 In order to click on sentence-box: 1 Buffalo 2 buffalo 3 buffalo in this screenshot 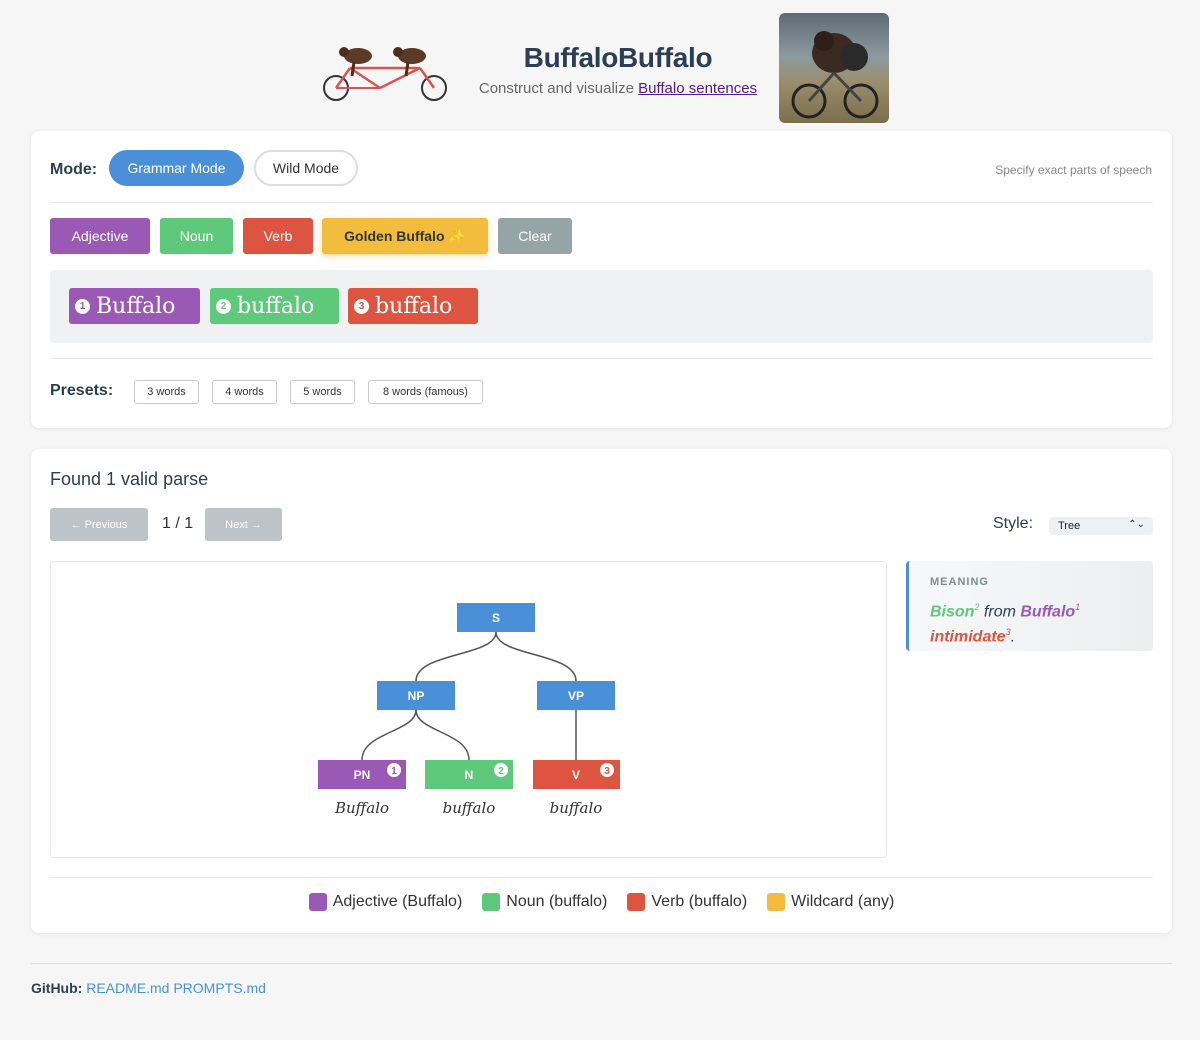, I will do `click(601, 306)`.